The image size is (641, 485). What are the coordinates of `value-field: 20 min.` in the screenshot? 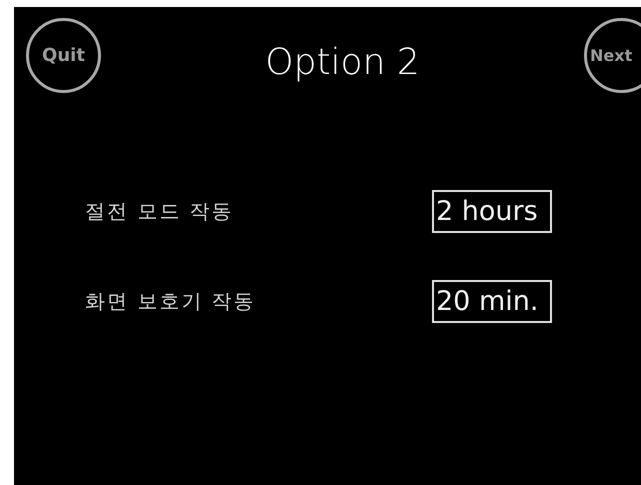 It's located at (492, 301).